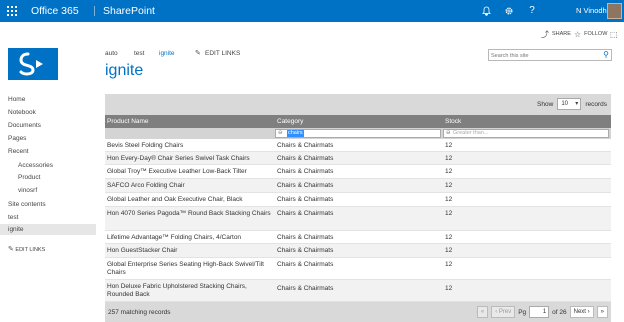 The image size is (624, 322). I want to click on cell-product-name: SAFCO Arco Folding Chair, so click(146, 185).